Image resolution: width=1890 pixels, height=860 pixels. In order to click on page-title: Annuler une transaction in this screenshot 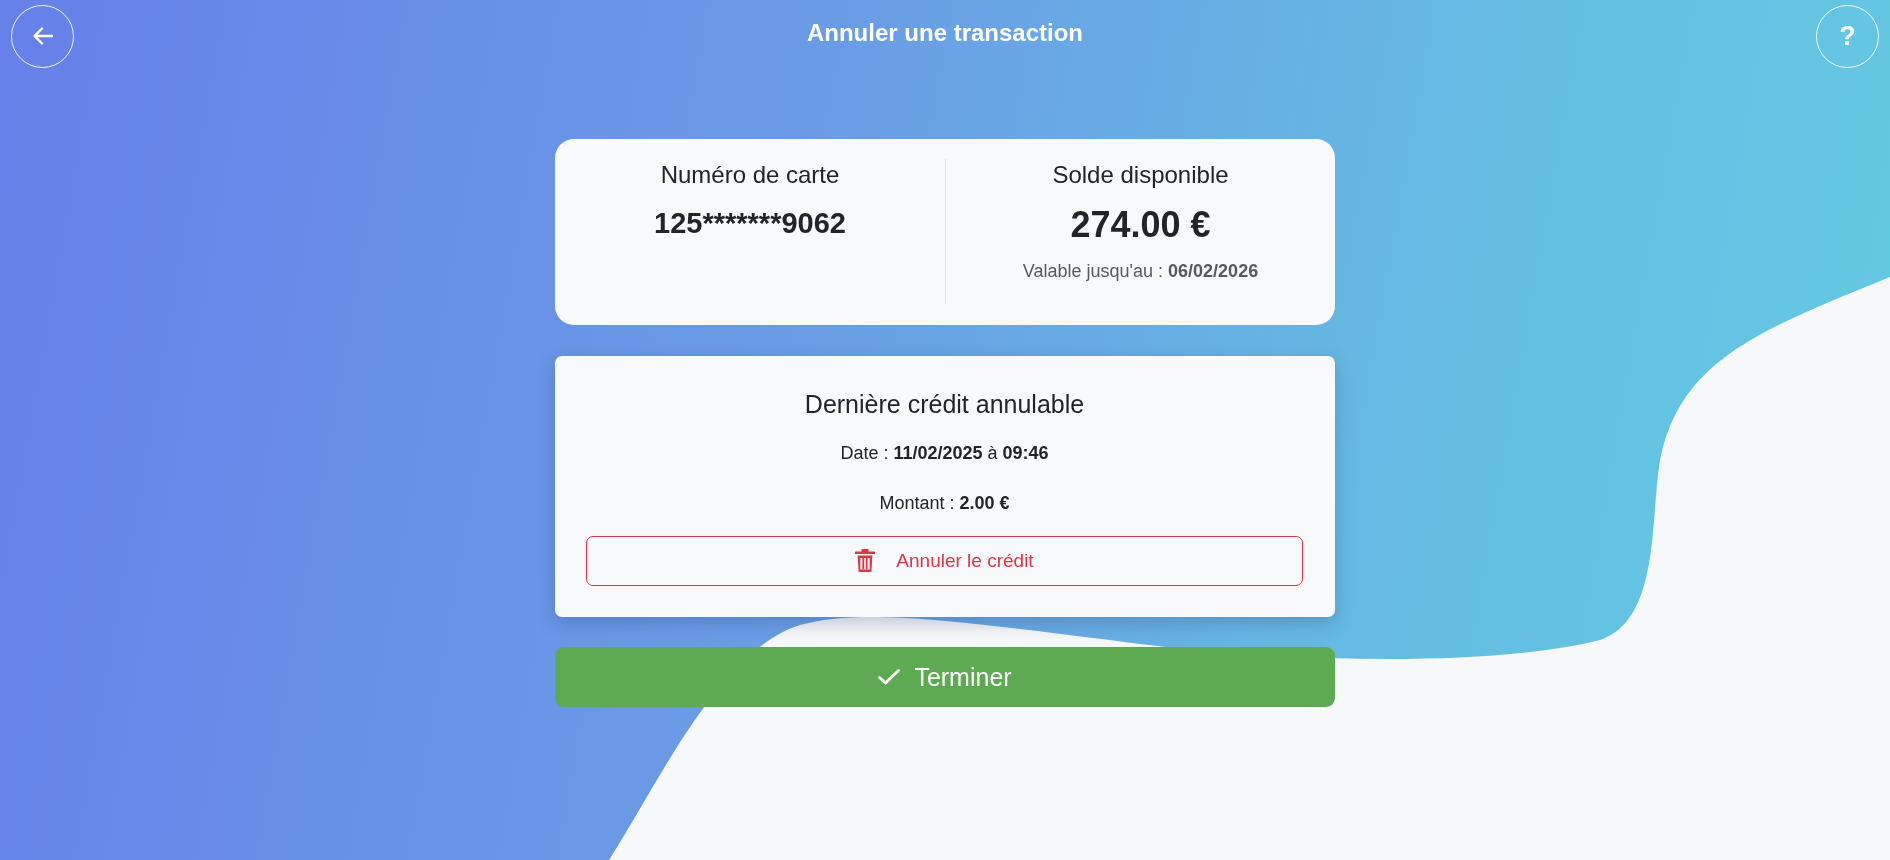, I will do `click(944, 33)`.